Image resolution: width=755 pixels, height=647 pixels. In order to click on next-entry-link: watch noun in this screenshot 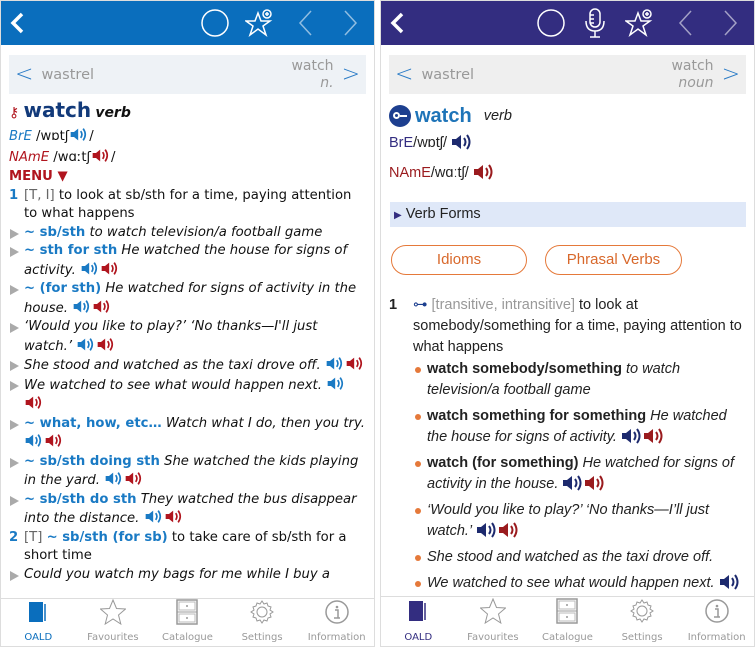, I will do `click(692, 75)`.